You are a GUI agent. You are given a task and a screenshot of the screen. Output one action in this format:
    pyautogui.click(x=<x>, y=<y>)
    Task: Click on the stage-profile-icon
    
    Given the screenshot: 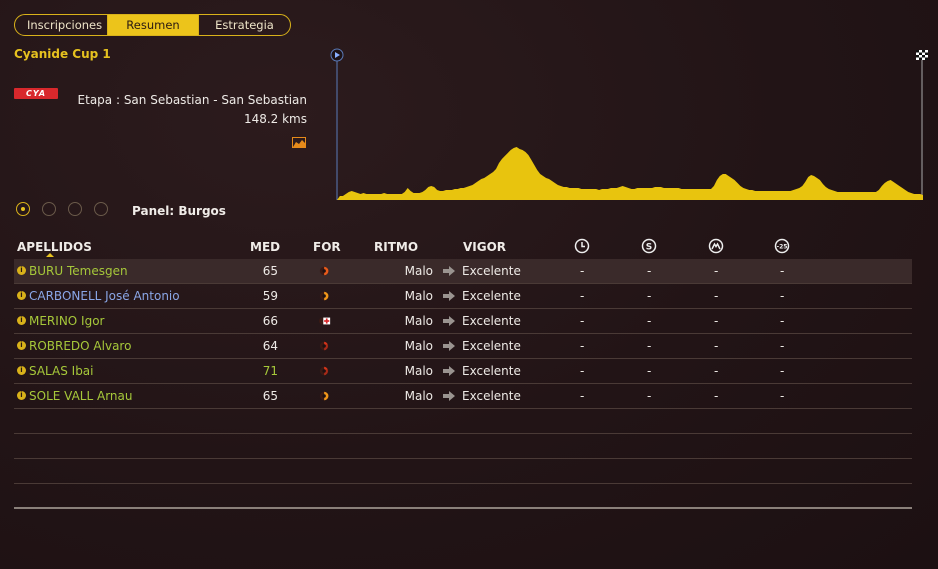 What is the action you would take?
    pyautogui.click(x=299, y=142)
    